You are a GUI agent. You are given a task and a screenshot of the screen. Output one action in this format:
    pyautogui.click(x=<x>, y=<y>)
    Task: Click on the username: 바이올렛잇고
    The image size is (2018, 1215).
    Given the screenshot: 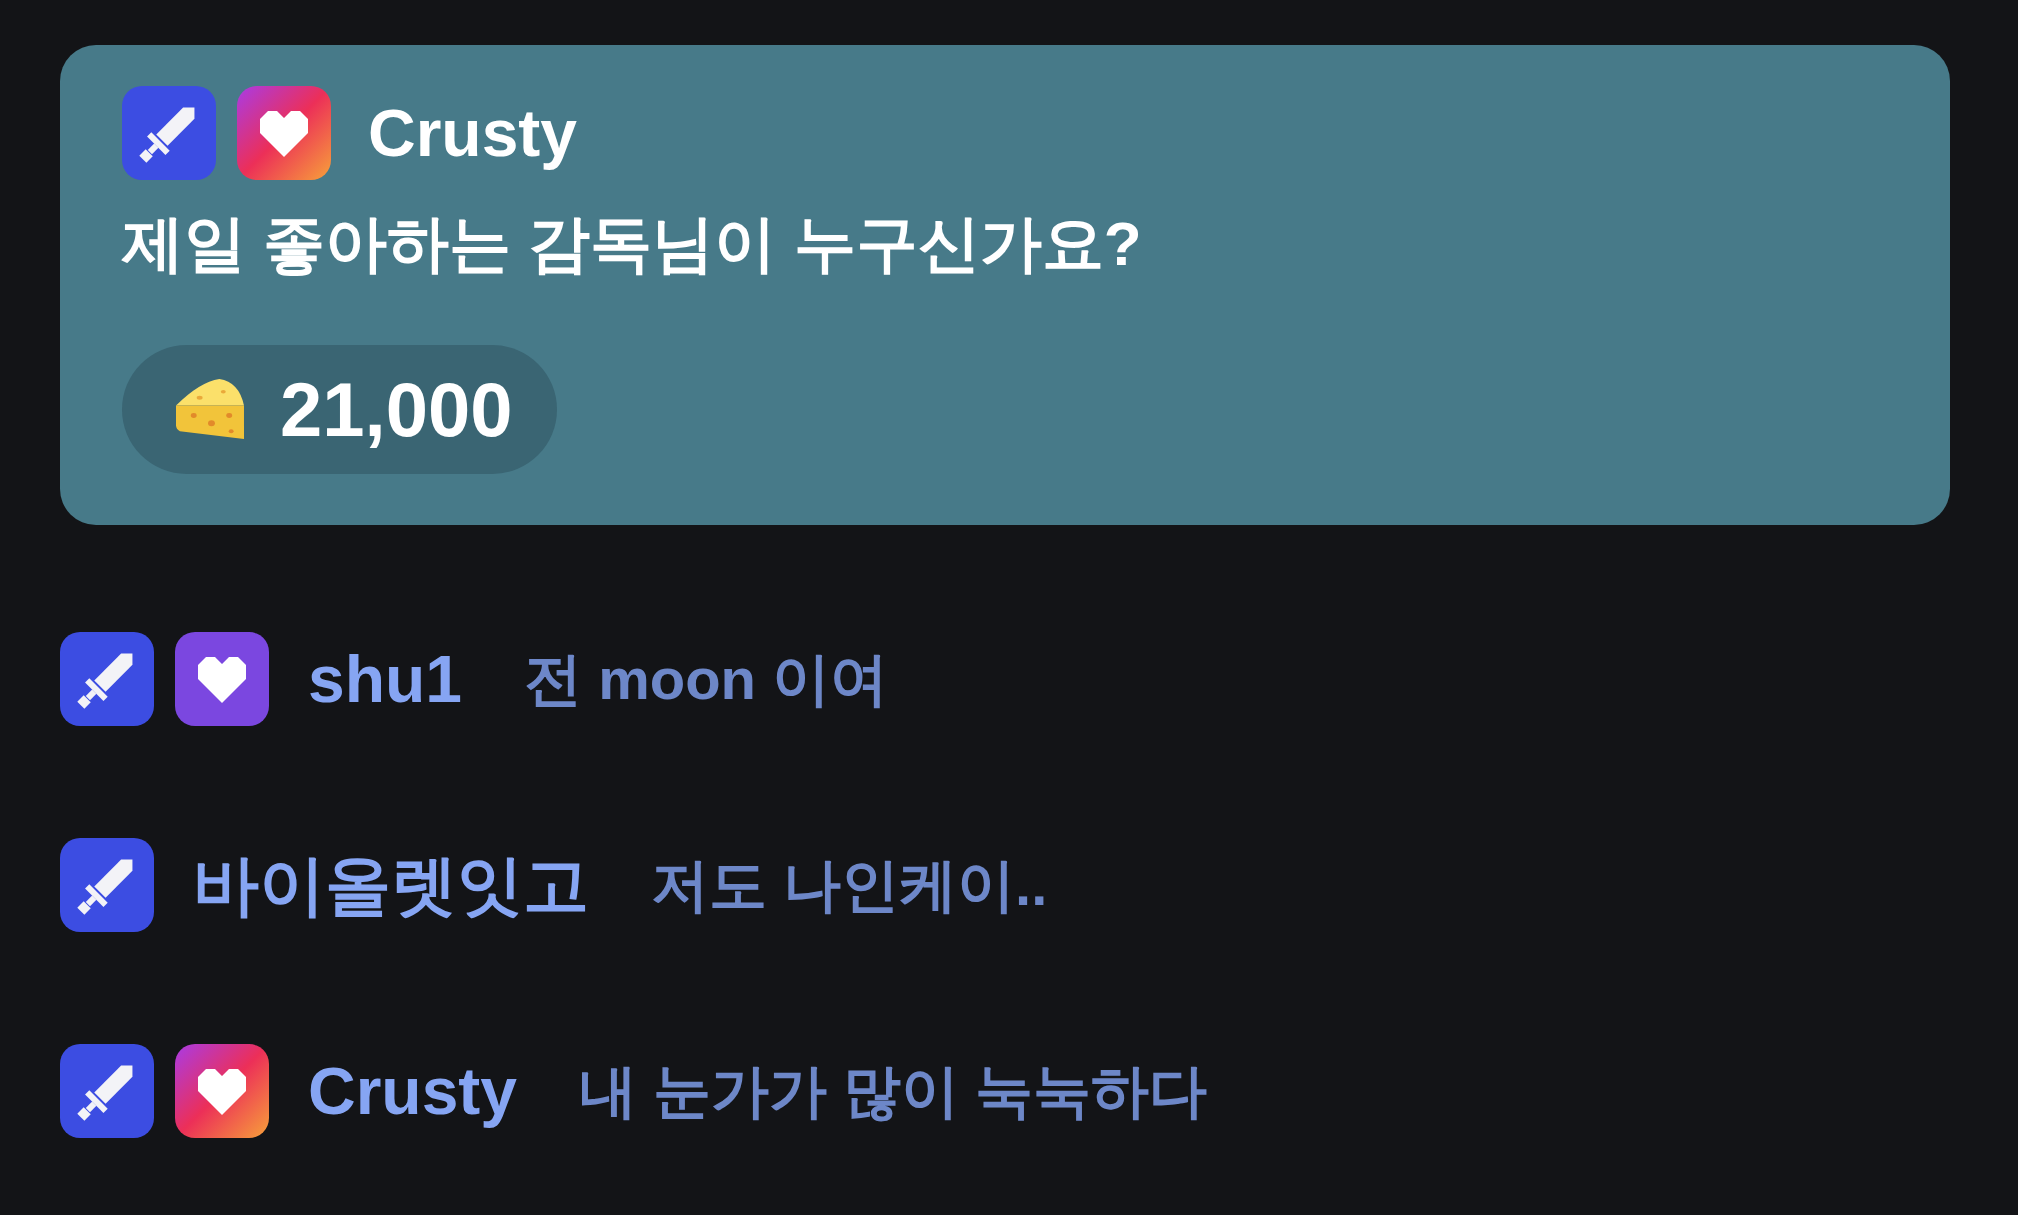 What is the action you would take?
    pyautogui.click(x=391, y=885)
    